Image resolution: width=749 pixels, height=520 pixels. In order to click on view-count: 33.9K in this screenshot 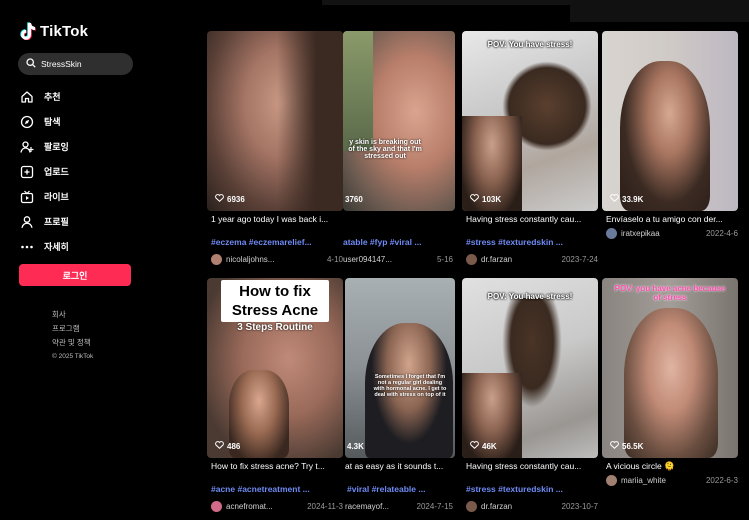, I will do `click(626, 199)`.